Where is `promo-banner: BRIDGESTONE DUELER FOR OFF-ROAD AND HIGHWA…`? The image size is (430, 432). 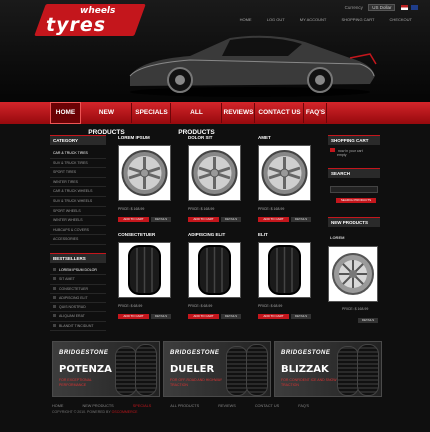
promo-banner: BRIDGESTONE DUELER FOR OFF-ROAD AND HIGHWA… is located at coordinates (217, 369).